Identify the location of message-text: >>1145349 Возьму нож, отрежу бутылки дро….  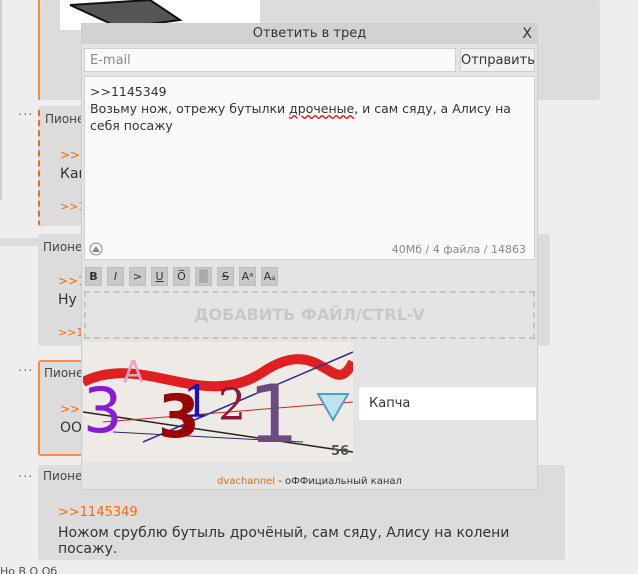
(309, 108).